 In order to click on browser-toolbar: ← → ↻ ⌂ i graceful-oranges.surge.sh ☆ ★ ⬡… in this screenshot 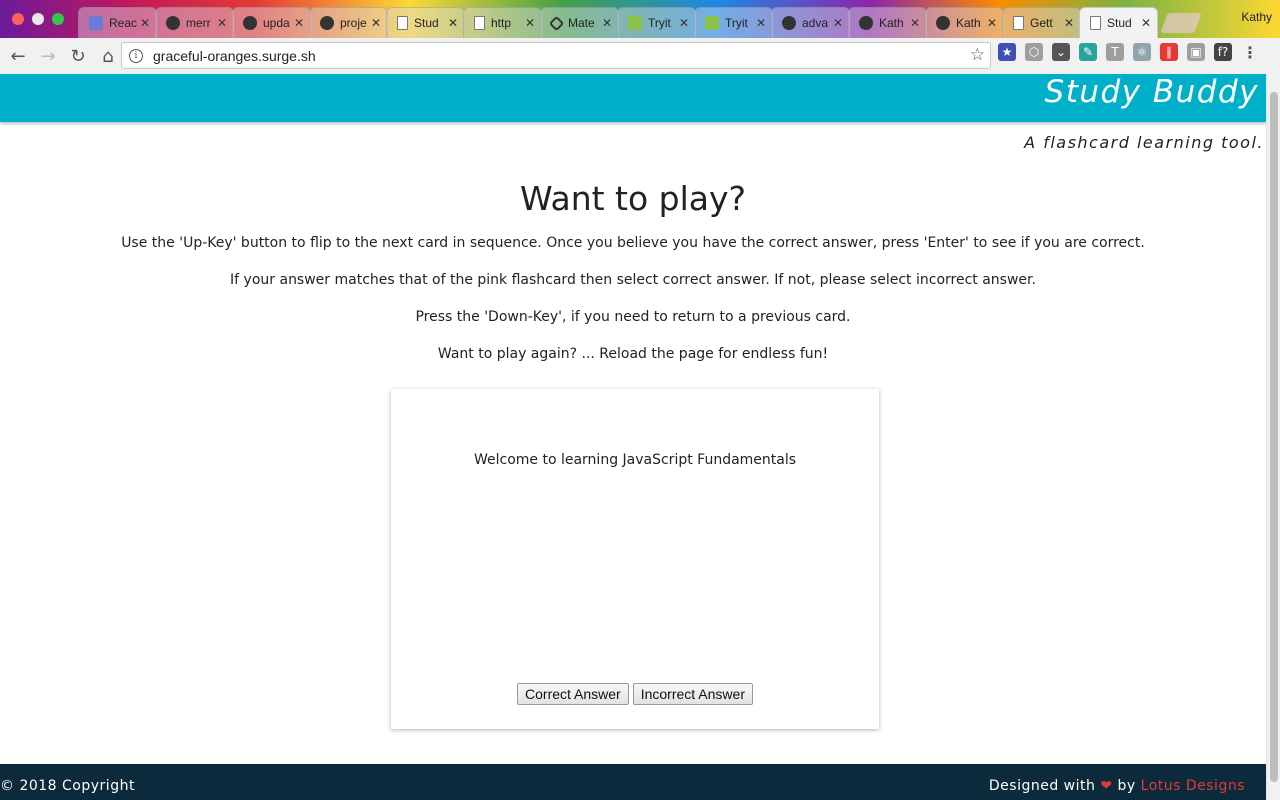, I will do `click(640, 56)`.